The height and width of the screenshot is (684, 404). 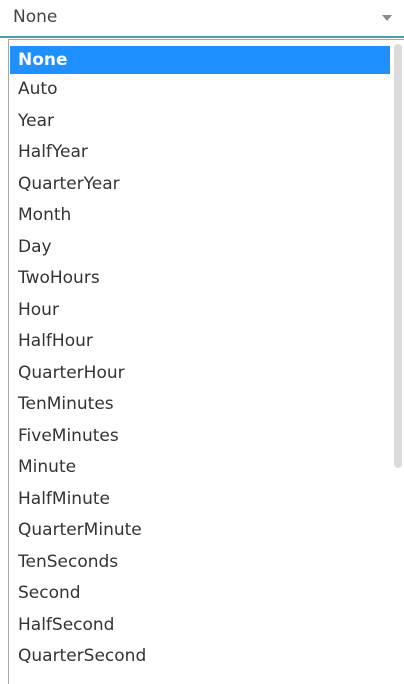 I want to click on option-item: HalfHour, so click(x=199, y=342).